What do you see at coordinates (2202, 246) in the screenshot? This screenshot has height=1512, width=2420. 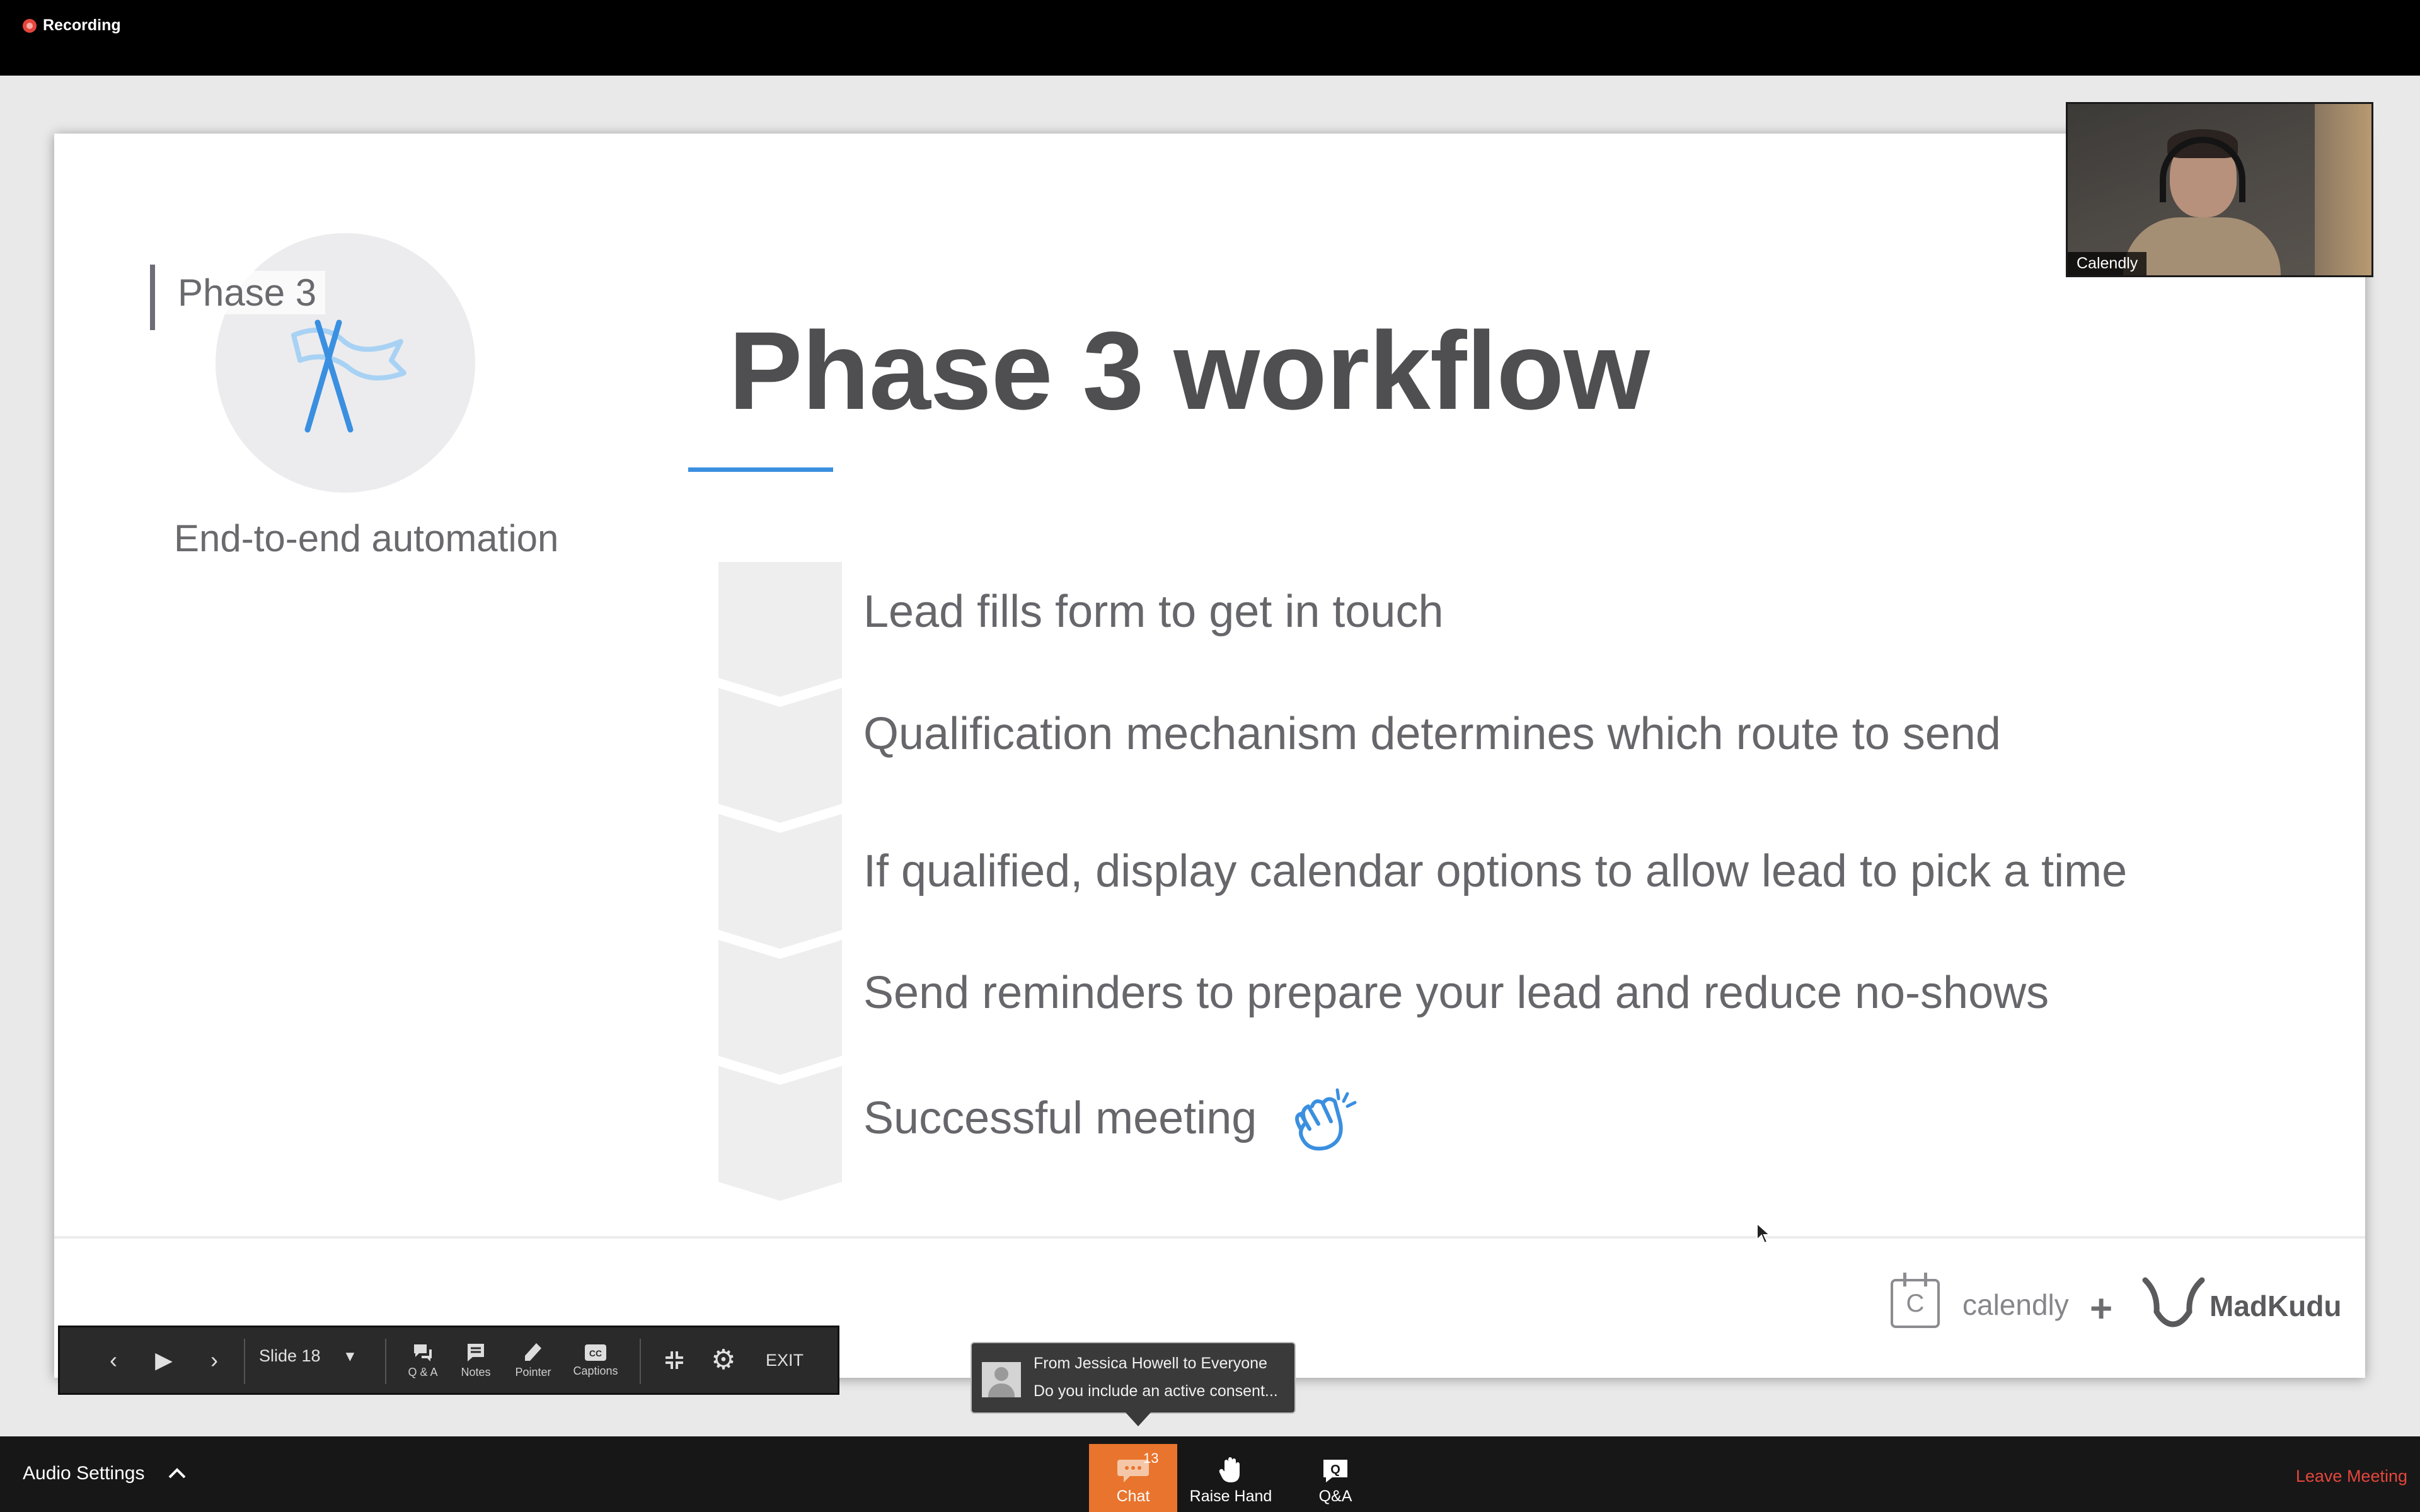 I see `video-participant-body` at bounding box center [2202, 246].